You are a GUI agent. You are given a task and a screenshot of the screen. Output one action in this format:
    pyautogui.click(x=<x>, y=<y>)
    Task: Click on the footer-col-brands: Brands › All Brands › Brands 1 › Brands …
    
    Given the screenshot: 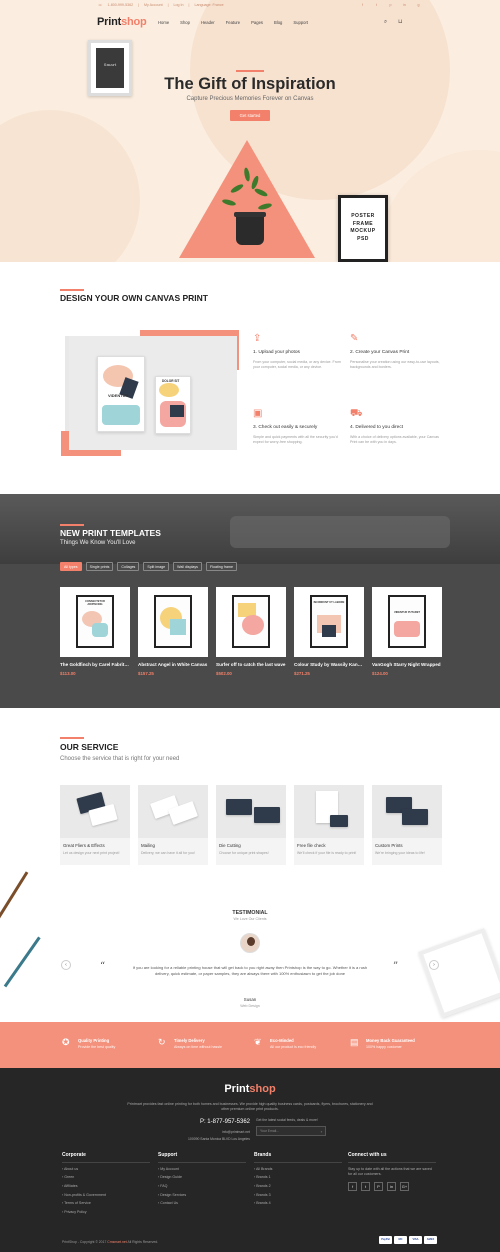 What is the action you would take?
    pyautogui.click(x=298, y=1179)
    